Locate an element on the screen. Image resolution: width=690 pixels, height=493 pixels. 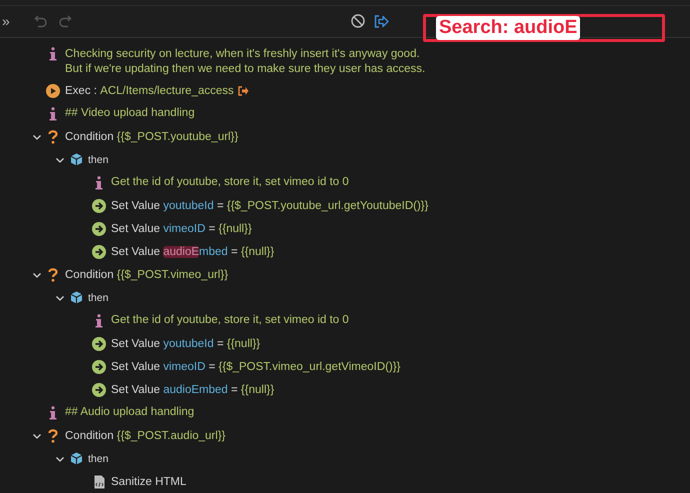
code-file-icon is located at coordinates (99, 481).